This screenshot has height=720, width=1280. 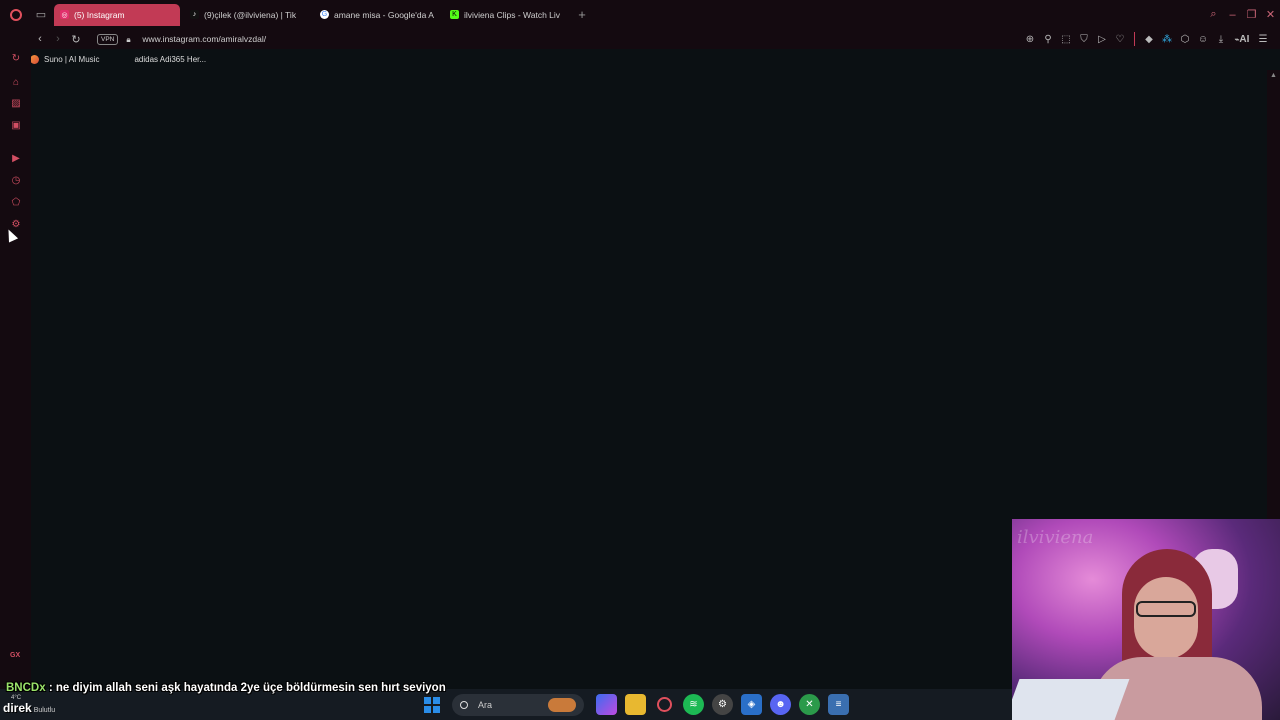 I want to click on notepad-icon: ≡, so click(x=838, y=704).